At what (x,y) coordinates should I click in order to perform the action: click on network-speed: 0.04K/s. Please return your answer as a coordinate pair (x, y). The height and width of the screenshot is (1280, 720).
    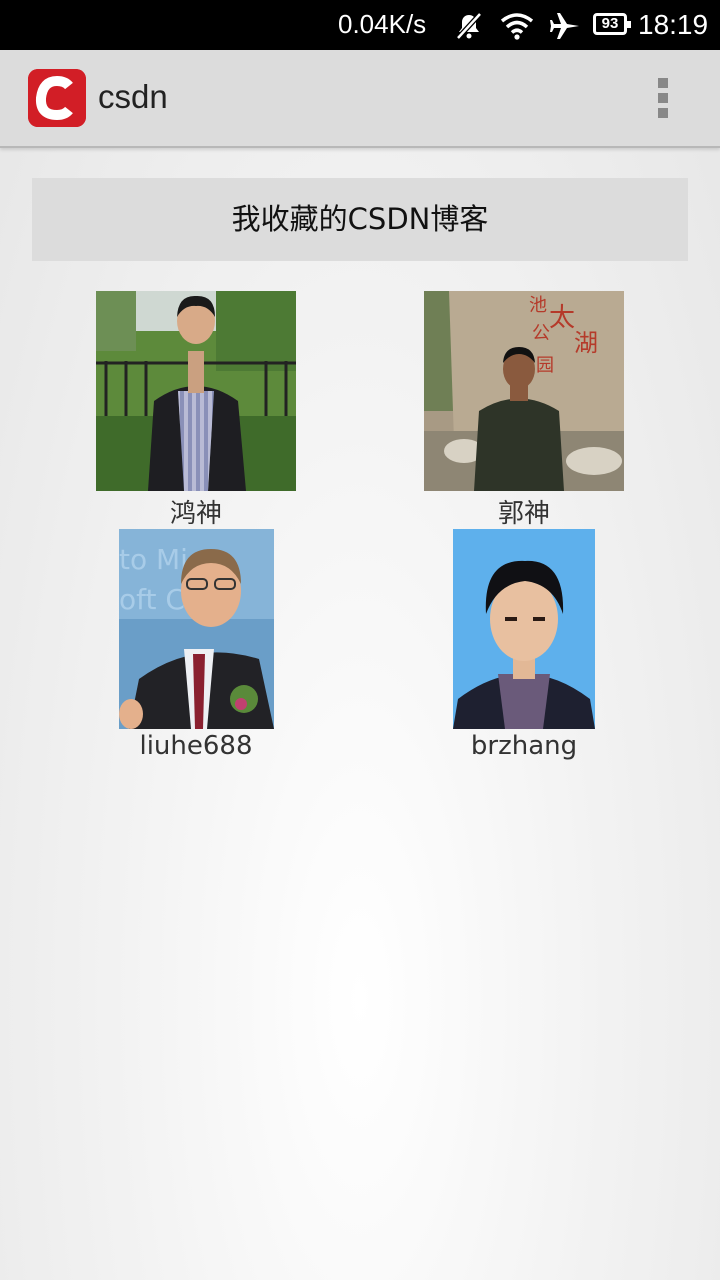
    Looking at the image, I should click on (382, 24).